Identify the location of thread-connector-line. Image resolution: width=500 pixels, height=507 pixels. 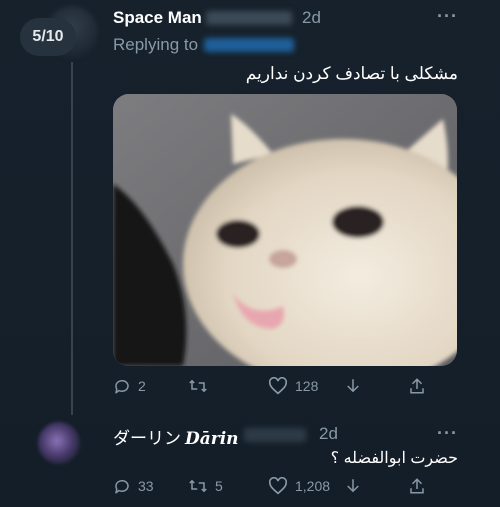
(72, 238).